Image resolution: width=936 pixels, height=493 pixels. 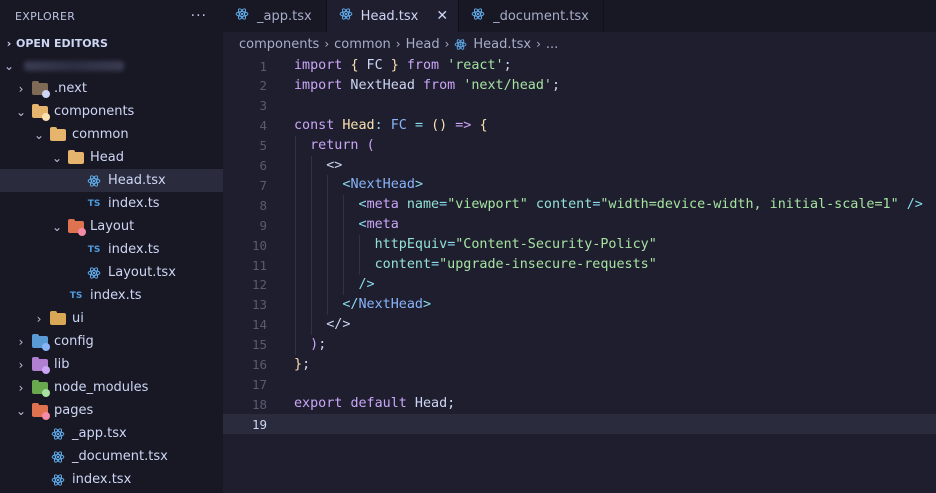 What do you see at coordinates (362, 225) in the screenshot?
I see `code-token: <` at bounding box center [362, 225].